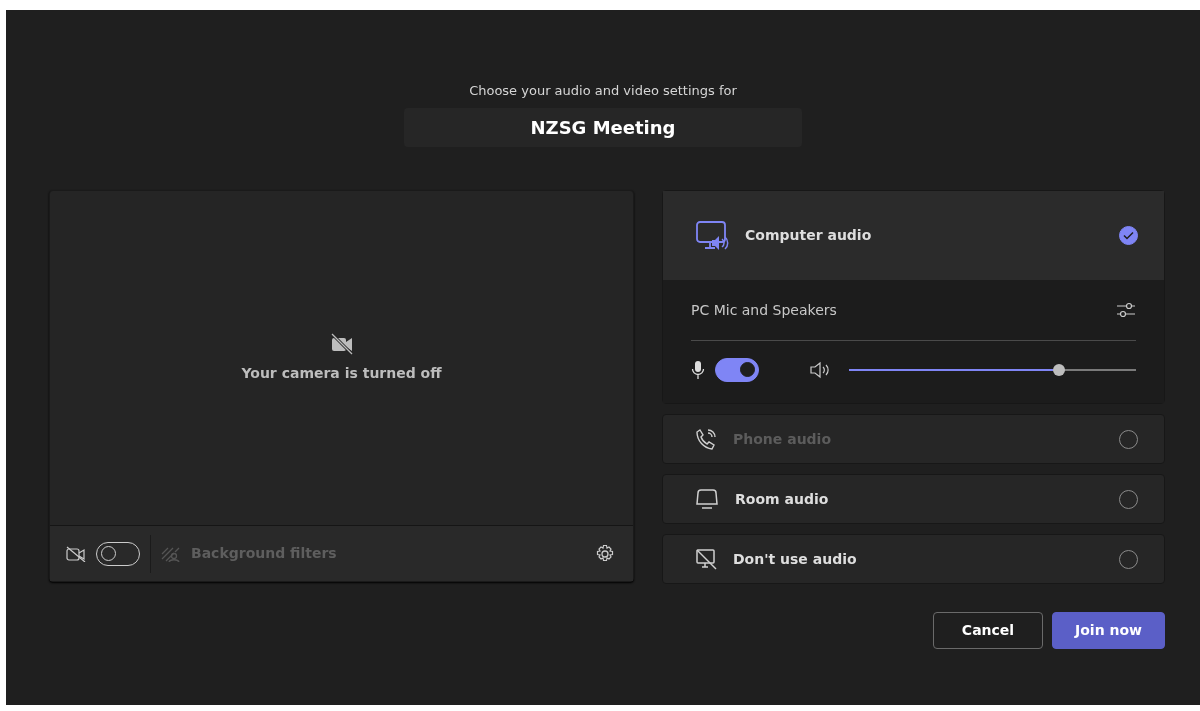  What do you see at coordinates (706, 559) in the screenshot?
I see `monitor-off-icon` at bounding box center [706, 559].